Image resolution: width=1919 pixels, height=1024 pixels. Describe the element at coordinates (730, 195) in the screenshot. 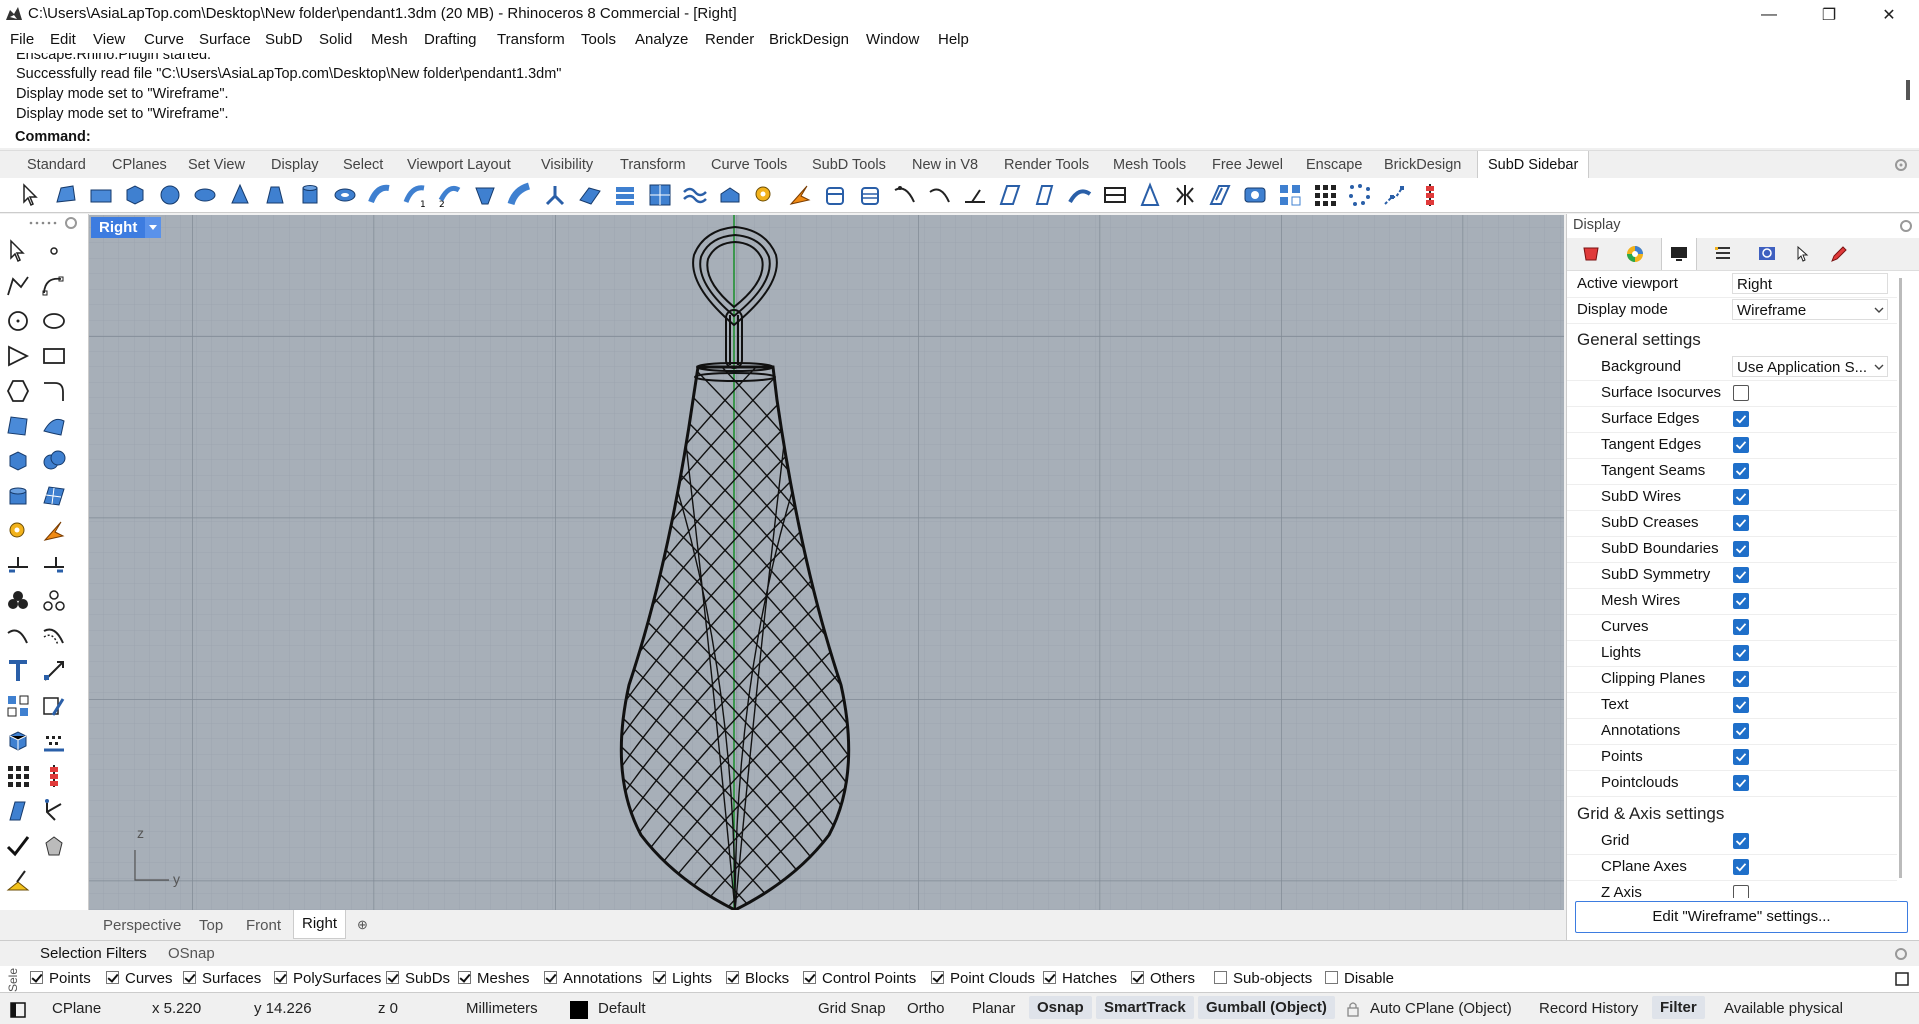

I see `subd-extrude-icon` at that location.